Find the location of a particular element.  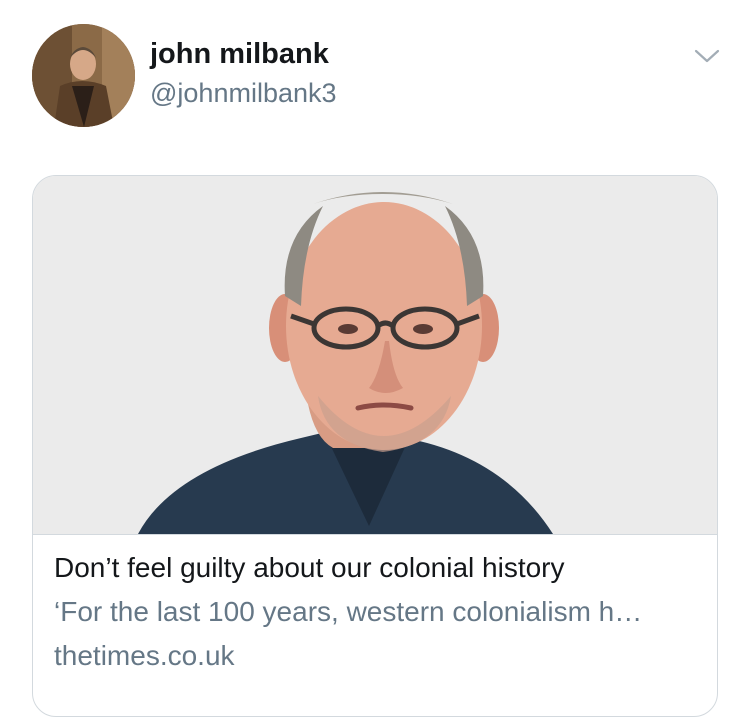

profile-photo-icon is located at coordinates (83, 75).